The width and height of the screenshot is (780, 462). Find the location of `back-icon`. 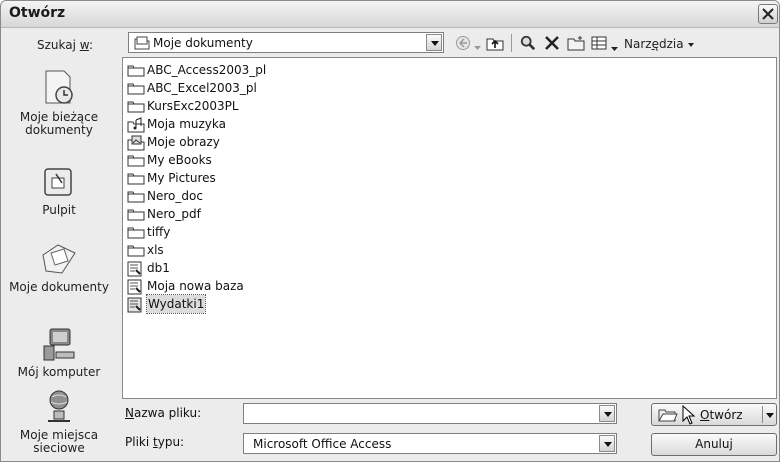

back-icon is located at coordinates (463, 43).